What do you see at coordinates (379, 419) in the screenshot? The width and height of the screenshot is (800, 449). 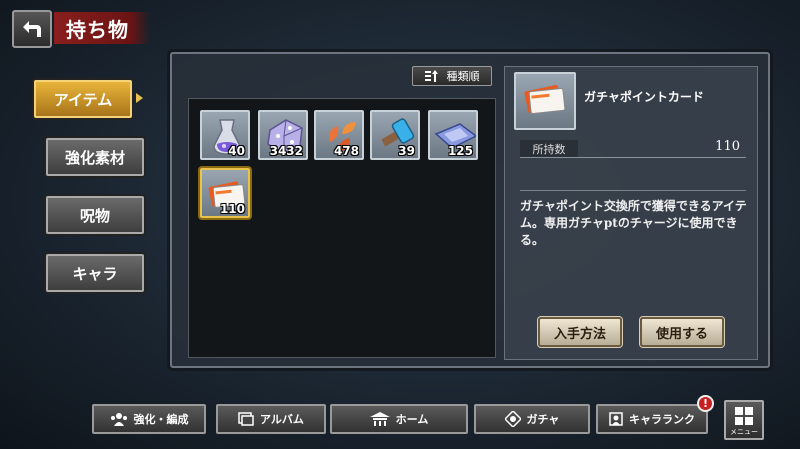 I see `home-icon` at bounding box center [379, 419].